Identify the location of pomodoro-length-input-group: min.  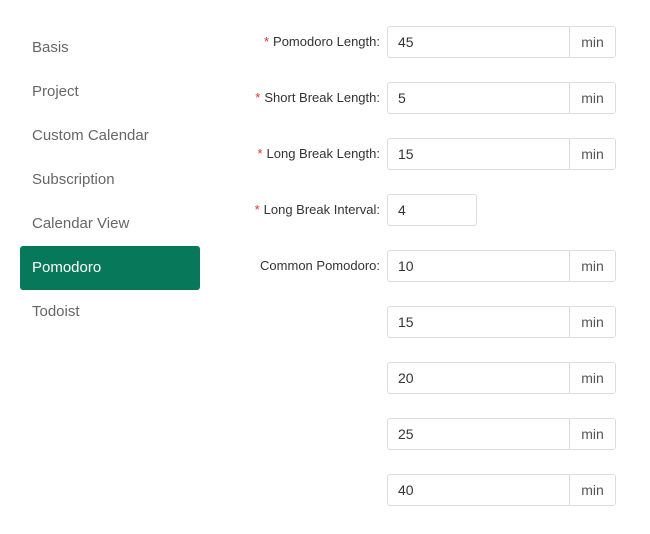
(501, 42).